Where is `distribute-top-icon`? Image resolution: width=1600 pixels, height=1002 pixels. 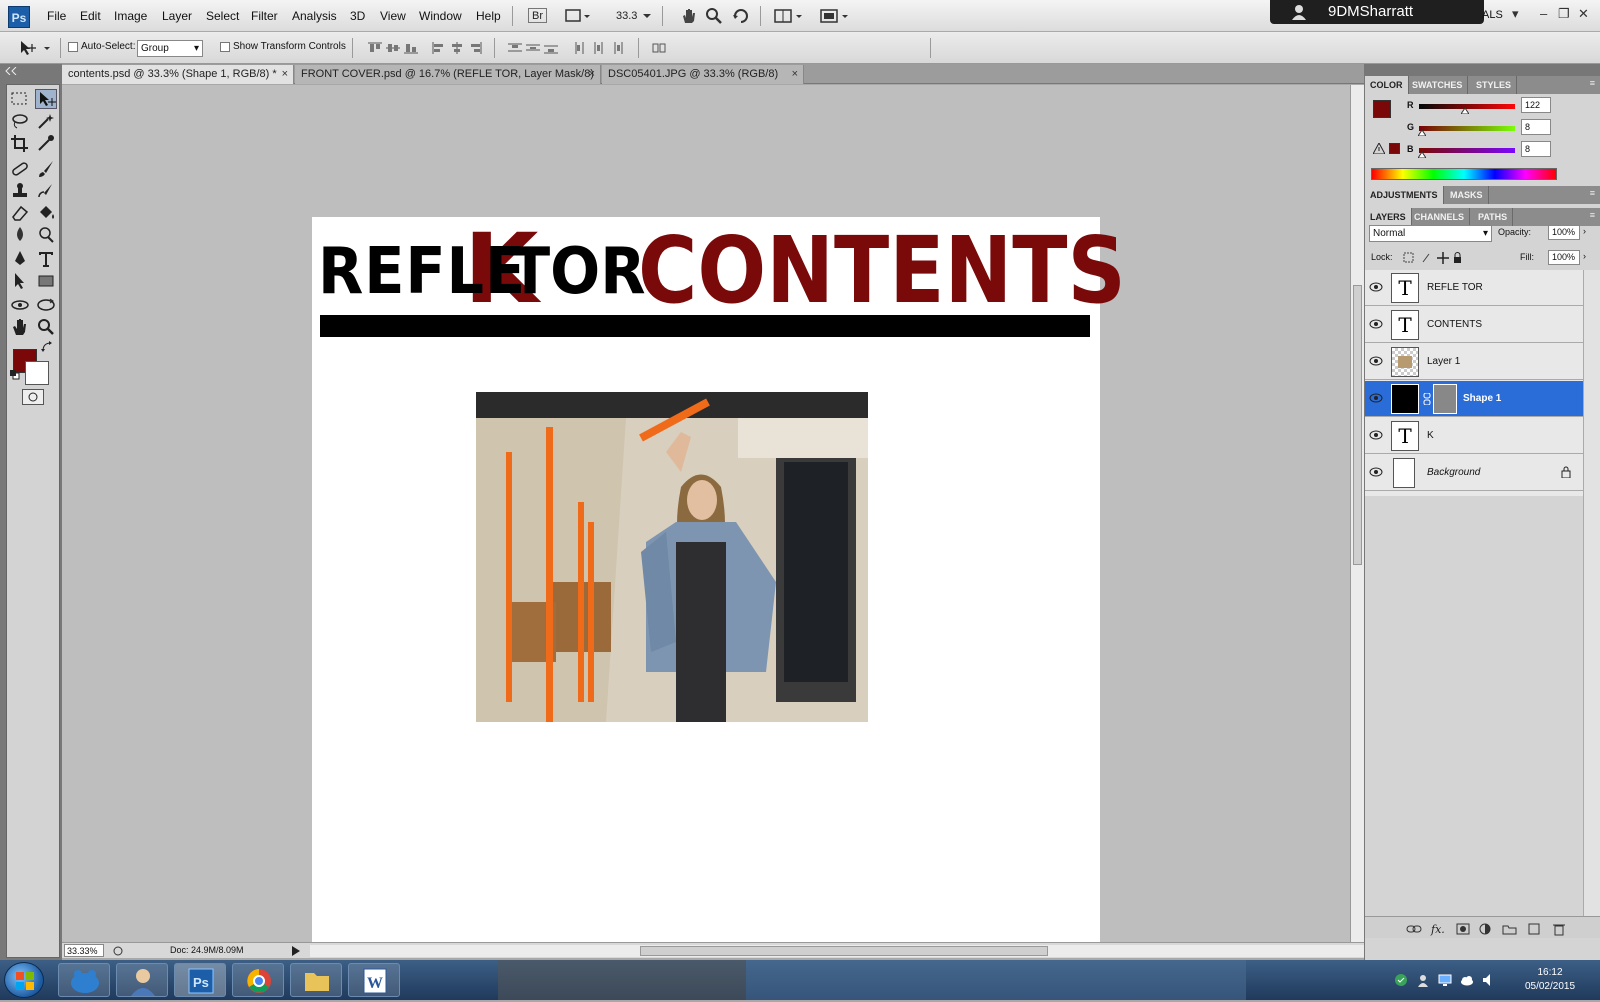 distribute-top-icon is located at coordinates (515, 48).